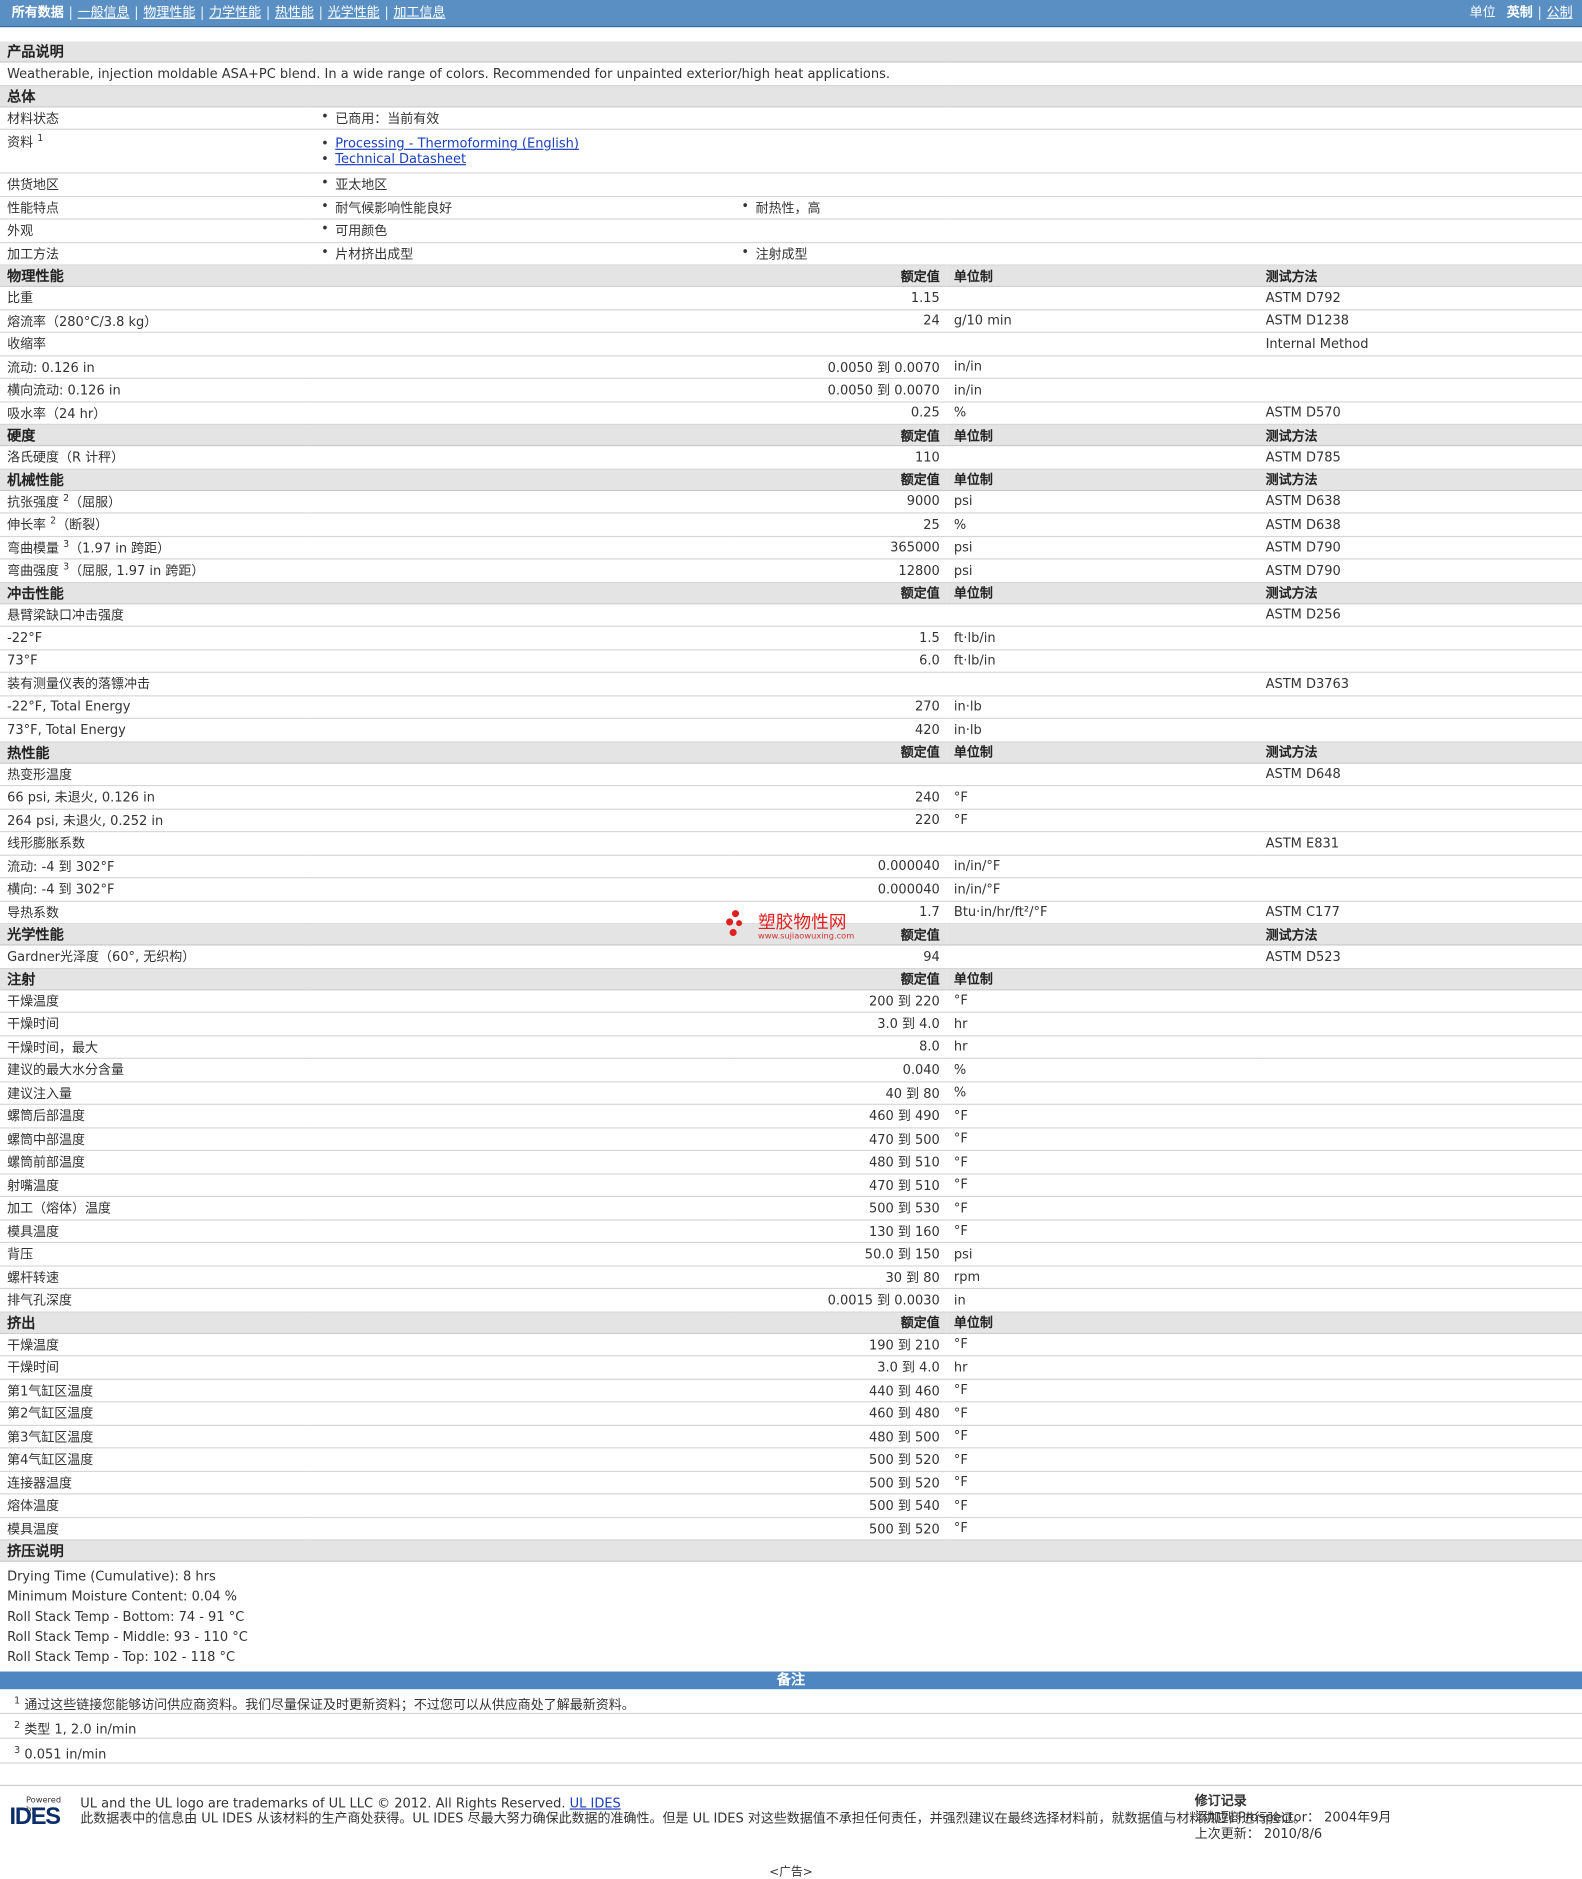 The width and height of the screenshot is (1582, 1879). What do you see at coordinates (366, 1322) in the screenshot?
I see `section-title: 挤出` at bounding box center [366, 1322].